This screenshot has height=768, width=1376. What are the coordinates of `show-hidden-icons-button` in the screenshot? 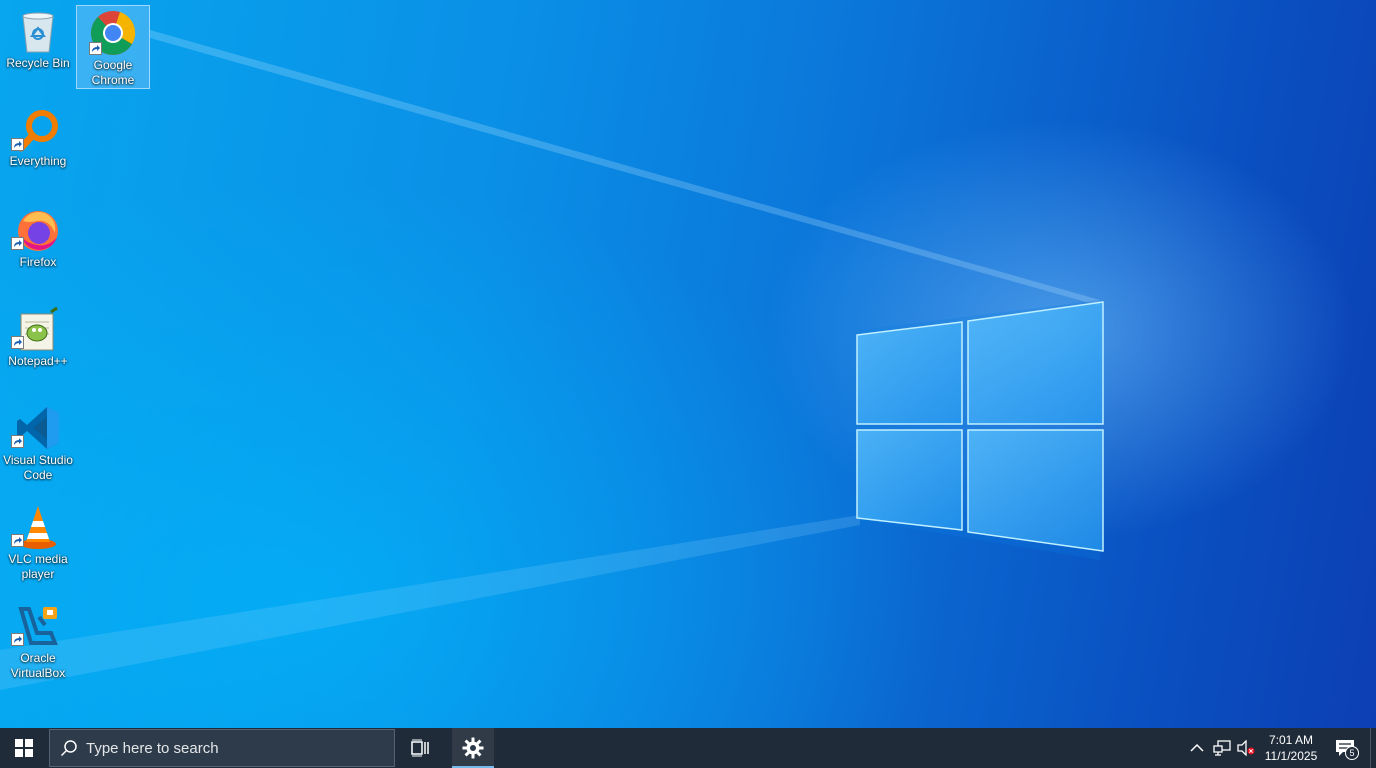 It's located at (1197, 748).